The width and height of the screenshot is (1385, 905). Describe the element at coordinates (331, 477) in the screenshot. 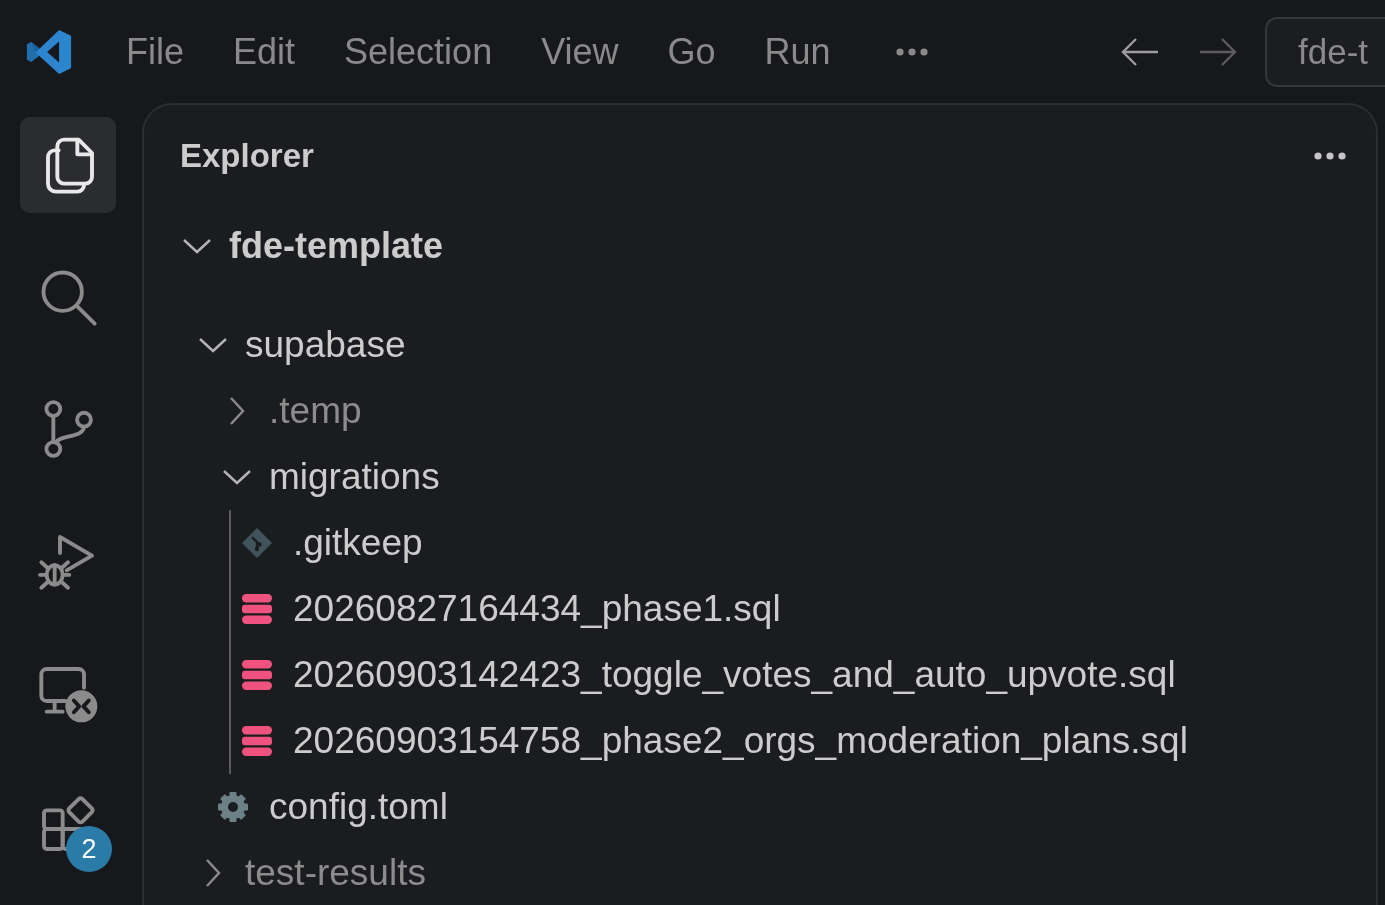

I see `folder-item: migrations` at that location.